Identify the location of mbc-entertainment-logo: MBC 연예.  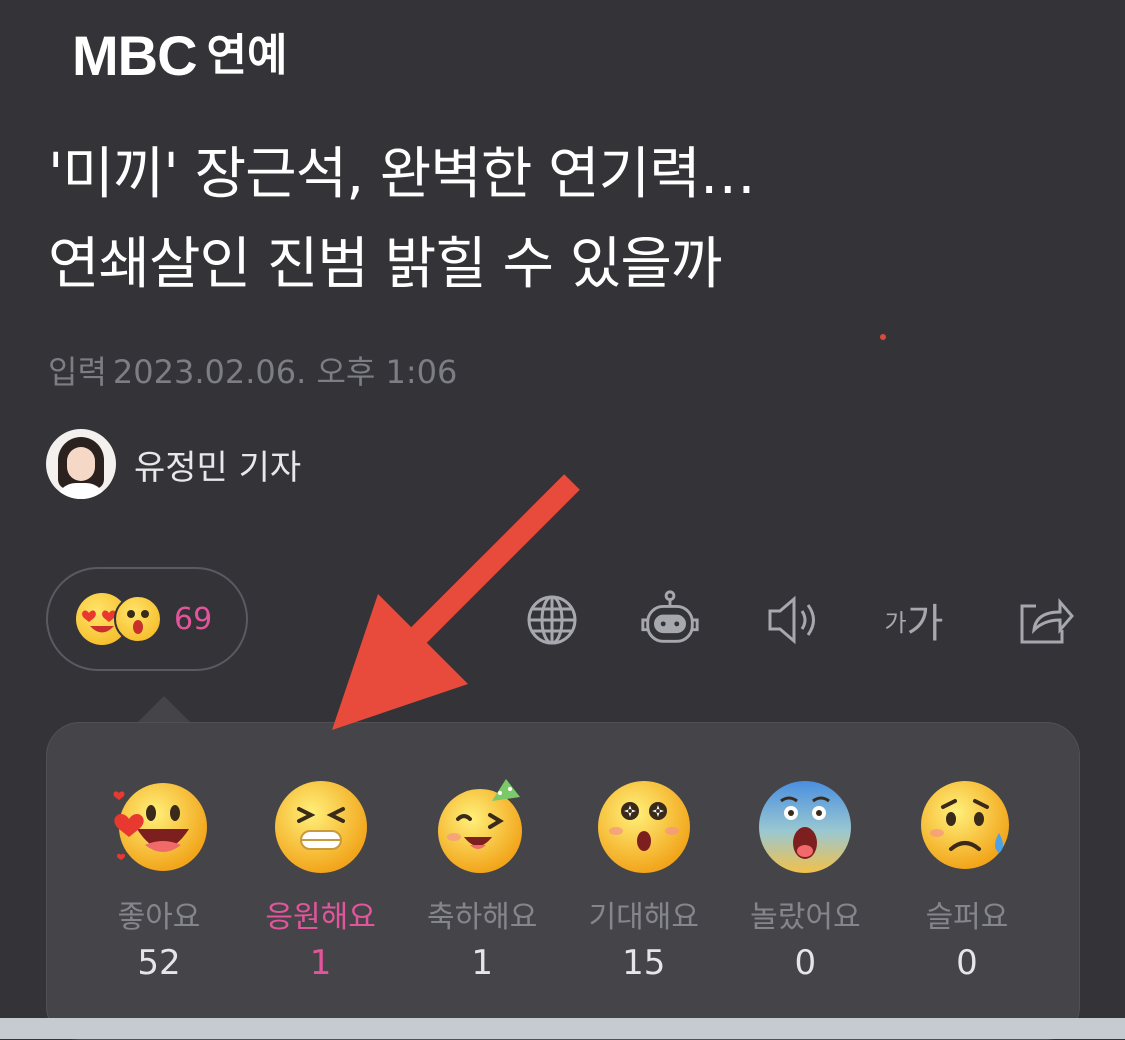
(180, 56).